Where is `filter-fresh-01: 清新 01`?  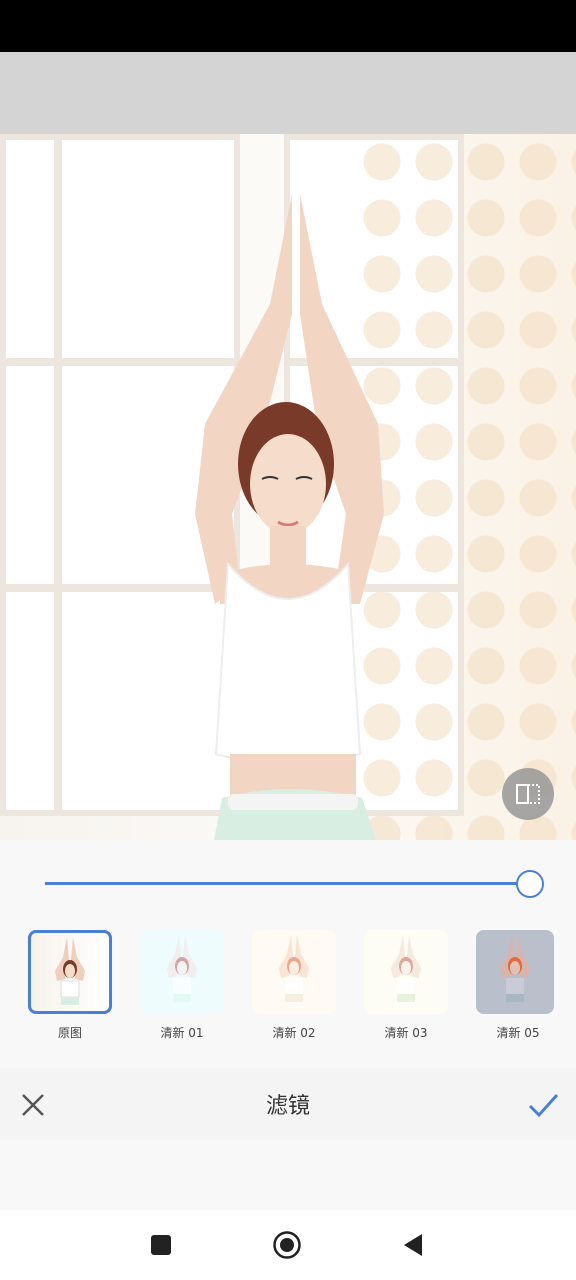 filter-fresh-01: 清新 01 is located at coordinates (182, 985).